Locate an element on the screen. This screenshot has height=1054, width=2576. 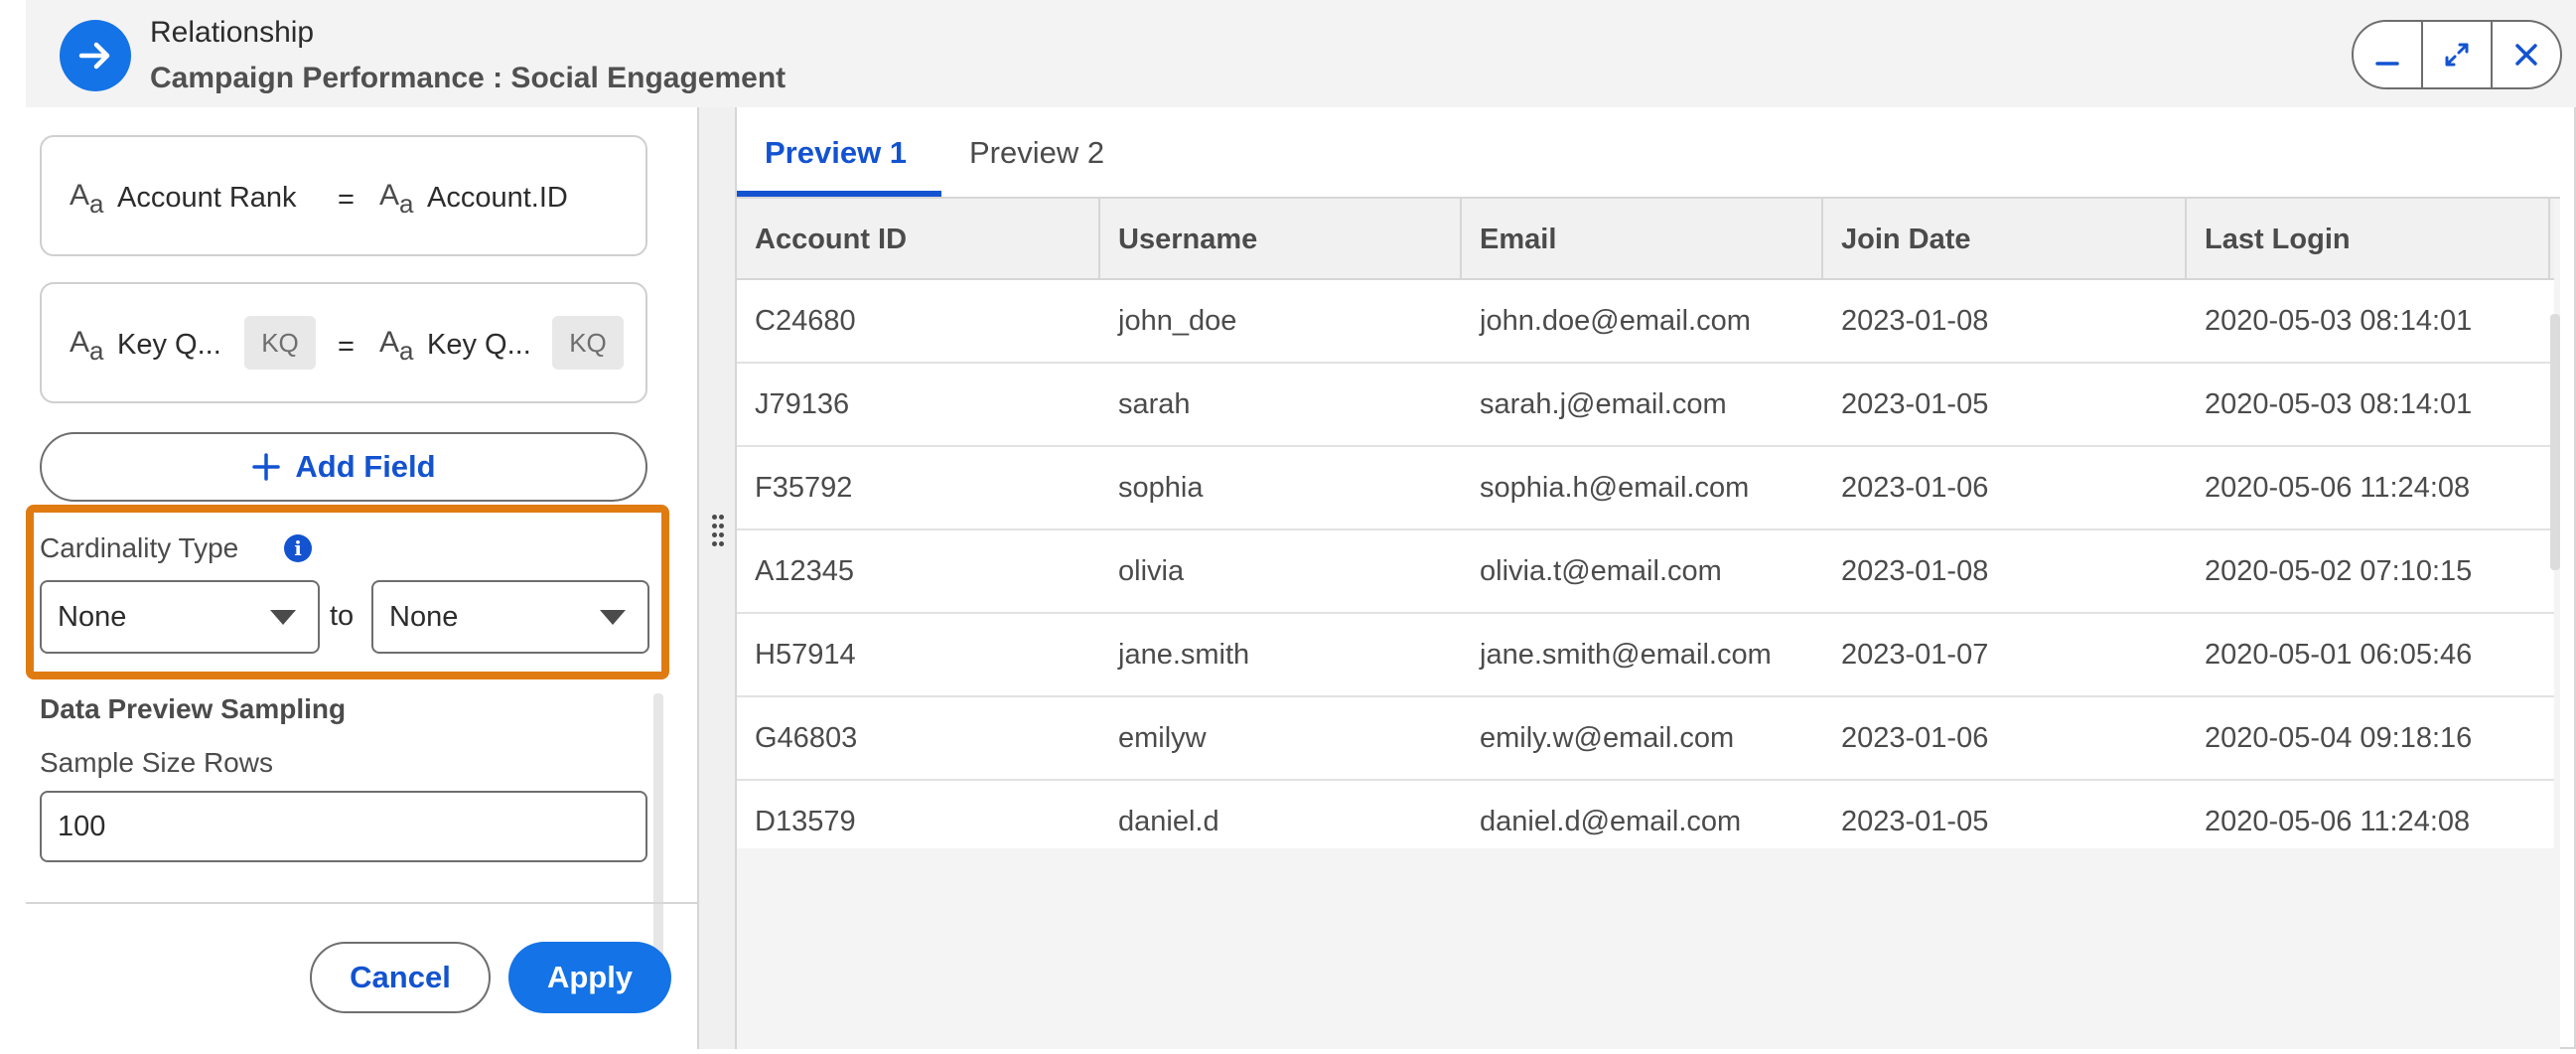
sample-size-label: Sample Size Rows is located at coordinates (157, 762).